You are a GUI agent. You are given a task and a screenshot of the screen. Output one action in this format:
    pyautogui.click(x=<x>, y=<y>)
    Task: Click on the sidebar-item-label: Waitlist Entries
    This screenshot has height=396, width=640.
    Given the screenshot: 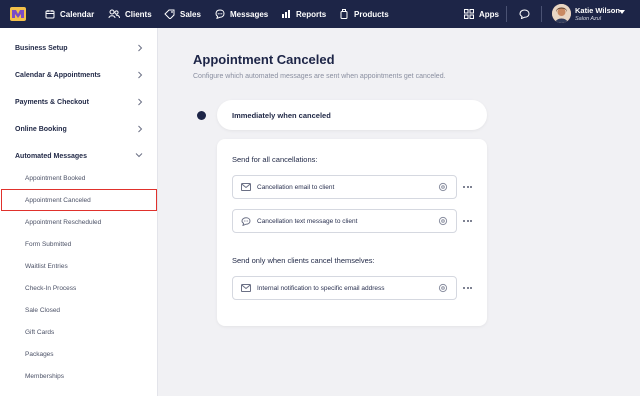 What is the action you would take?
    pyautogui.click(x=46, y=266)
    